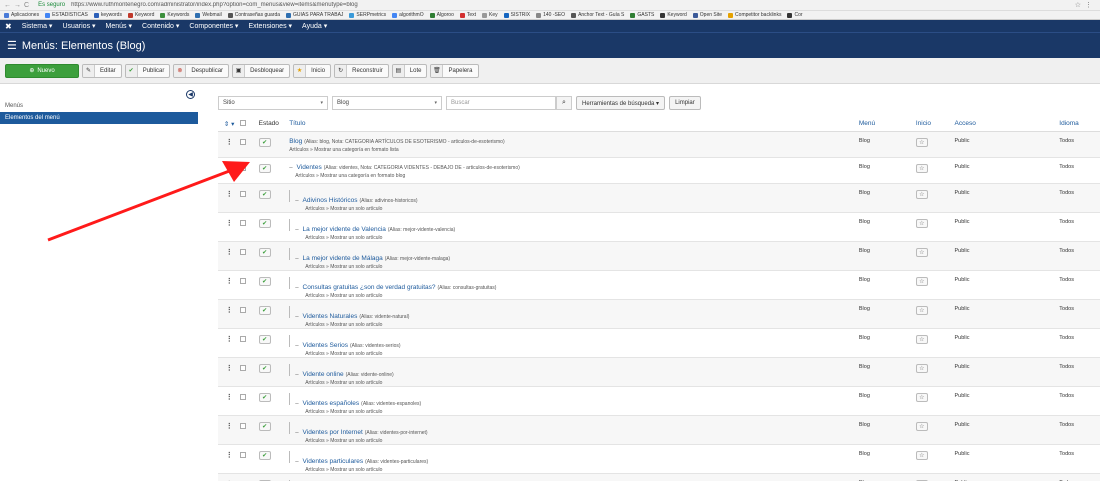 The image size is (1100, 481). Describe the element at coordinates (107, 15) in the screenshot. I see `bookmark-item: keywords` at that location.